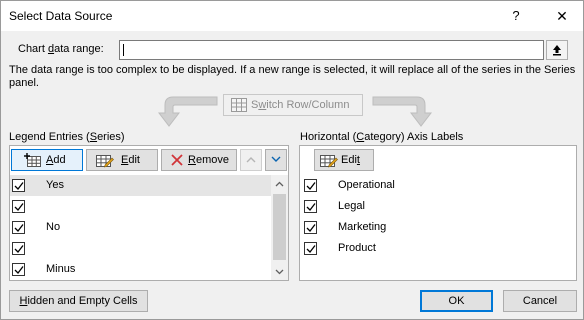 The width and height of the screenshot is (584, 320). Describe the element at coordinates (362, 227) in the screenshot. I see `category-name: Marketing` at that location.